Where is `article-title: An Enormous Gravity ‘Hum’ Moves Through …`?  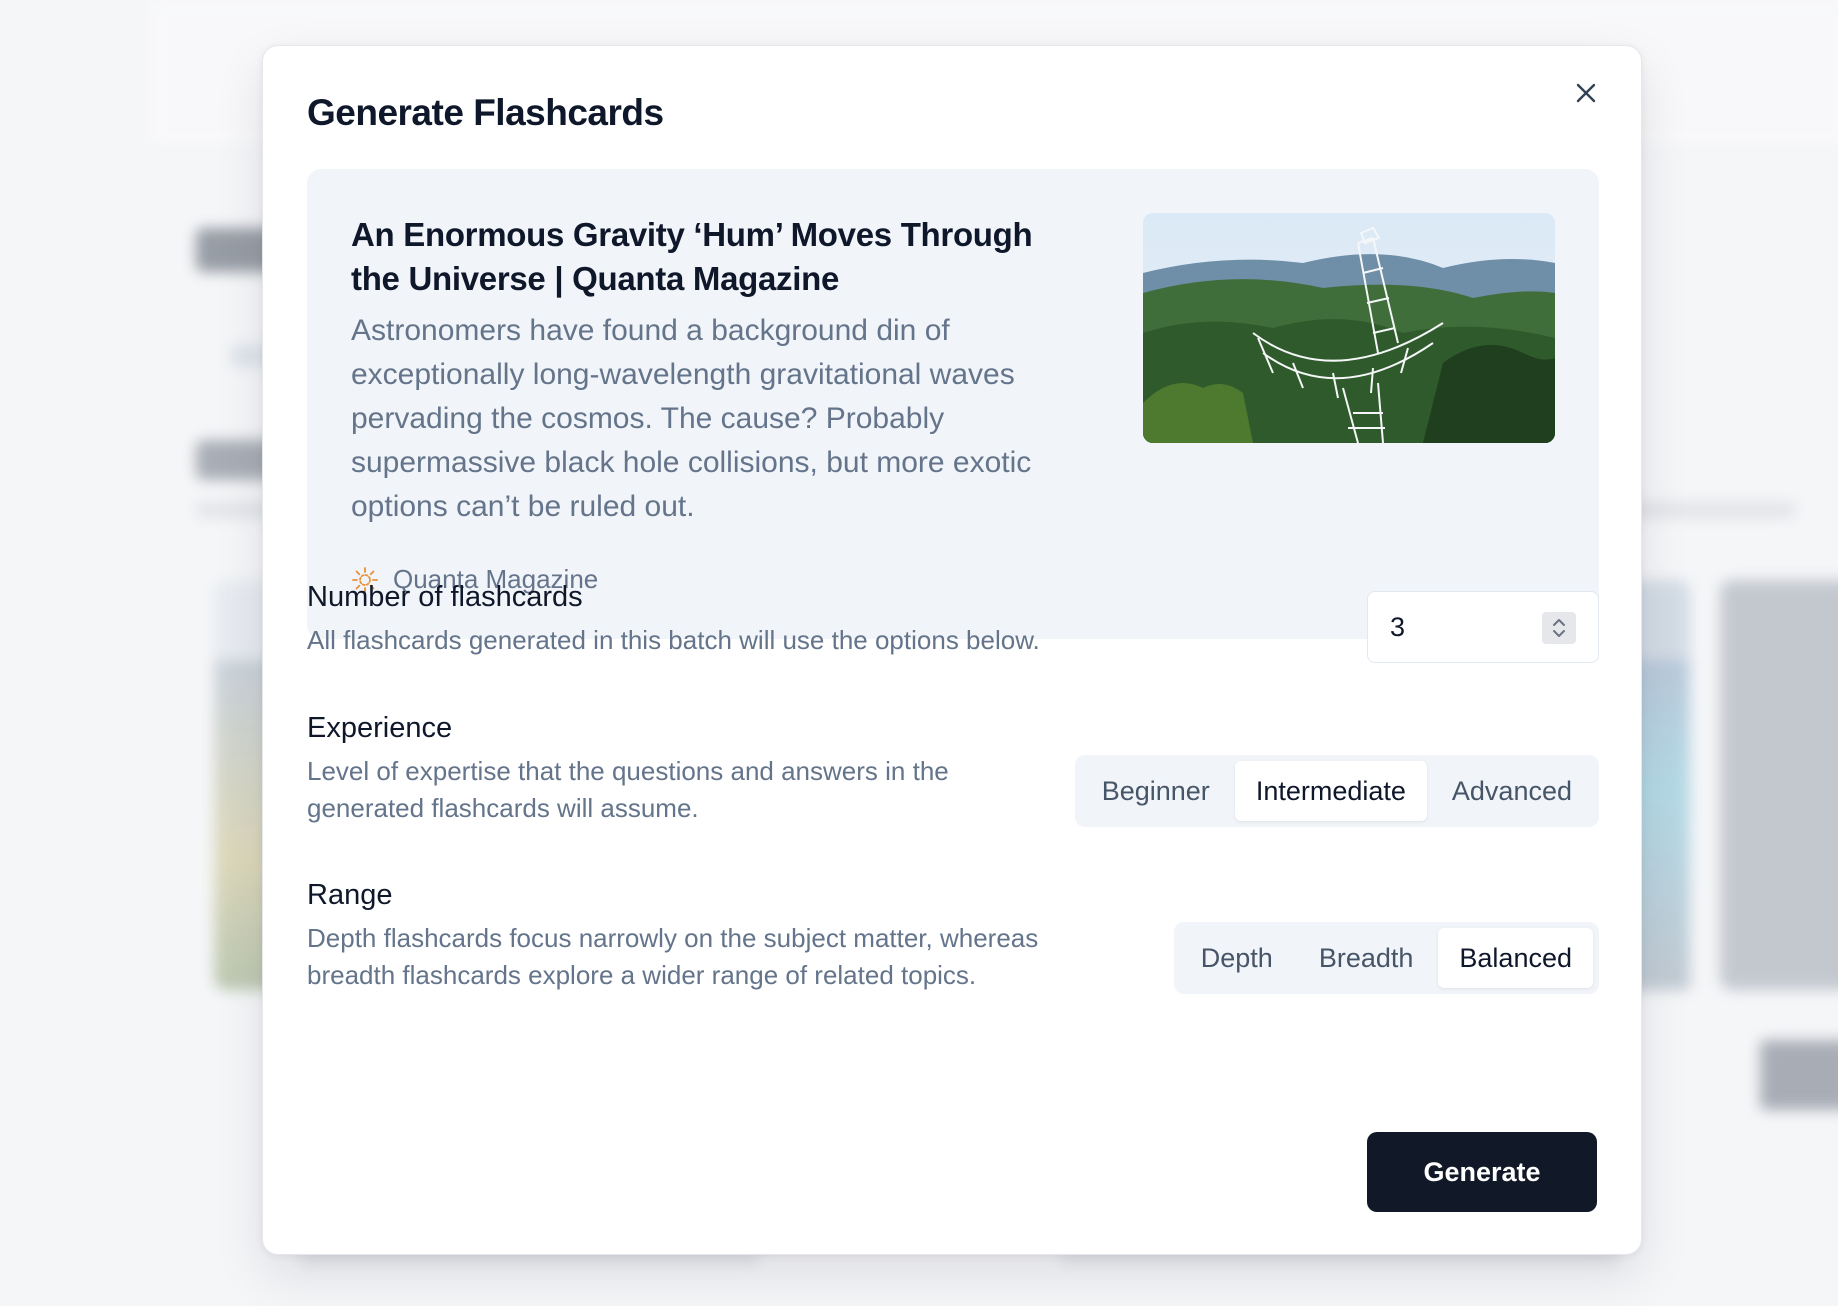 article-title: An Enormous Gravity ‘Hum’ Moves Through … is located at coordinates (692, 256).